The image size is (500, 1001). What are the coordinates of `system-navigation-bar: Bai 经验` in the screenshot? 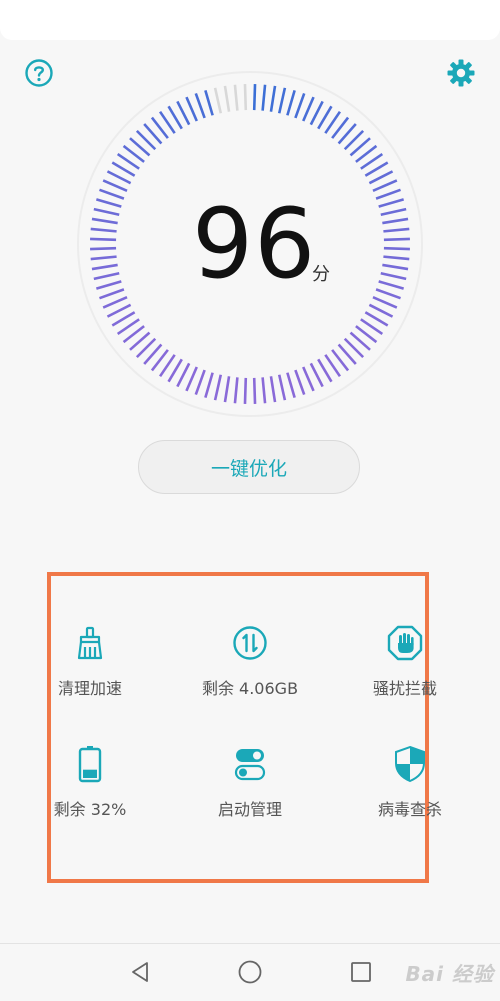 It's located at (250, 972).